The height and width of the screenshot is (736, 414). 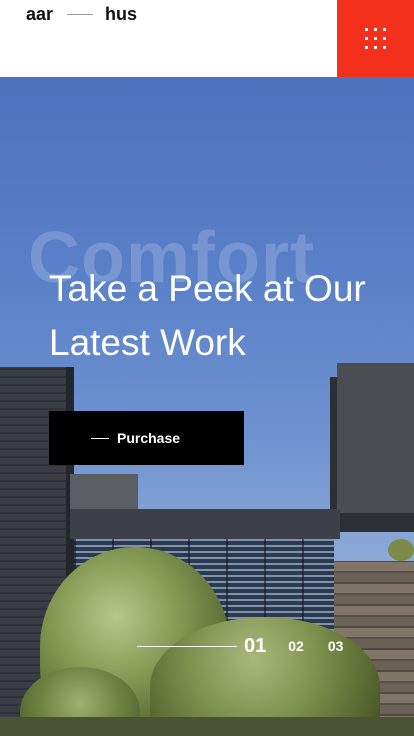 I want to click on slide-2-button: 02, so click(x=296, y=646).